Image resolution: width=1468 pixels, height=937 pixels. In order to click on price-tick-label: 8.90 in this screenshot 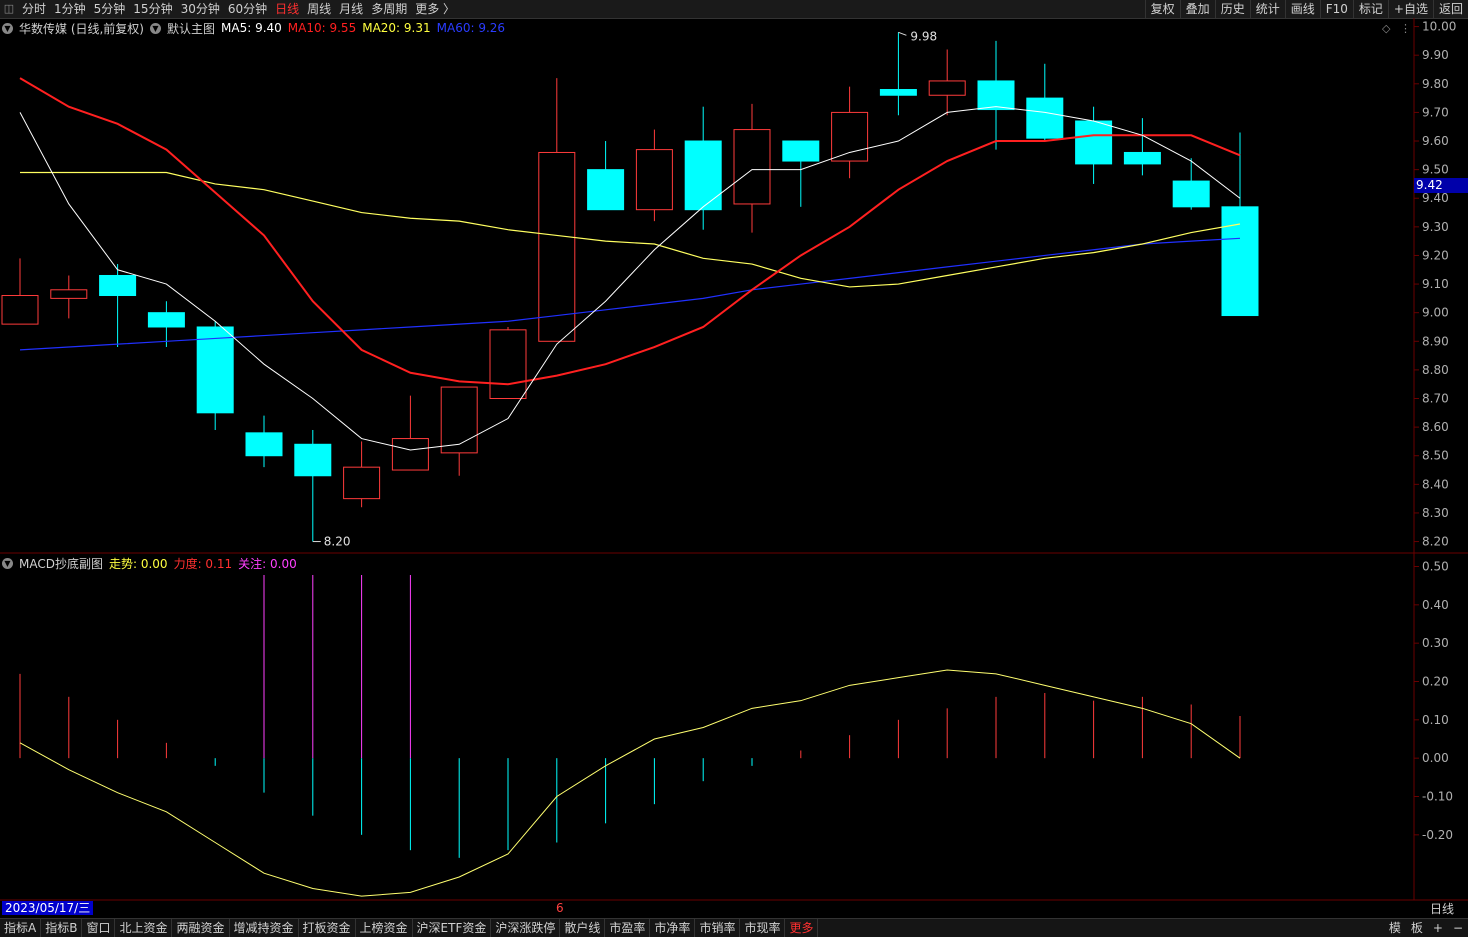, I will do `click(1435, 341)`.